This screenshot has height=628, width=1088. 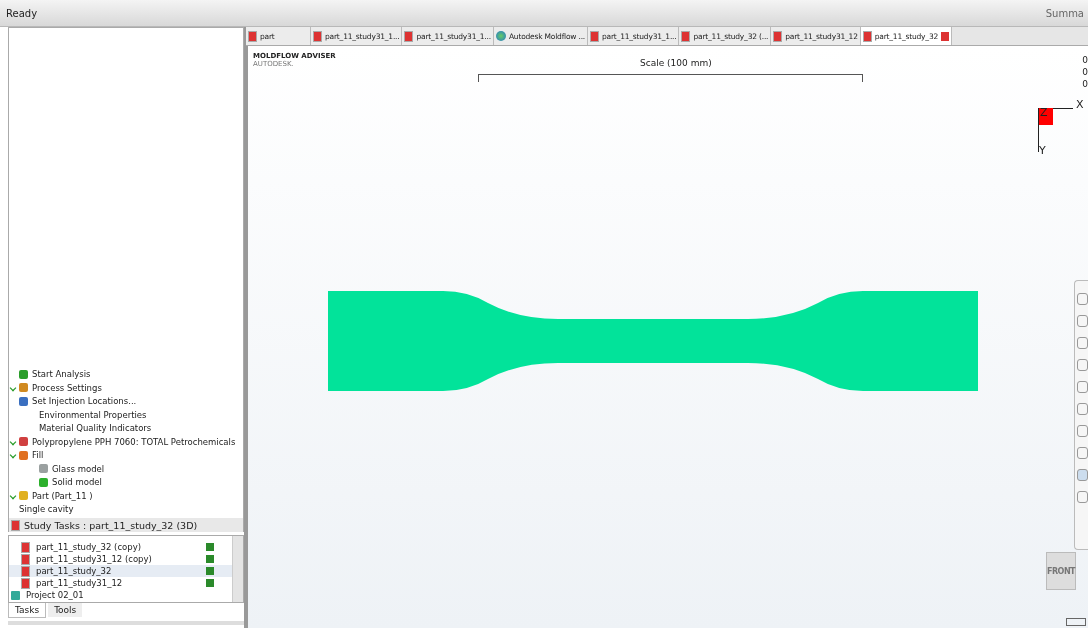 I want to click on study-item: part_11_study_32 (copy), so click(x=120, y=547).